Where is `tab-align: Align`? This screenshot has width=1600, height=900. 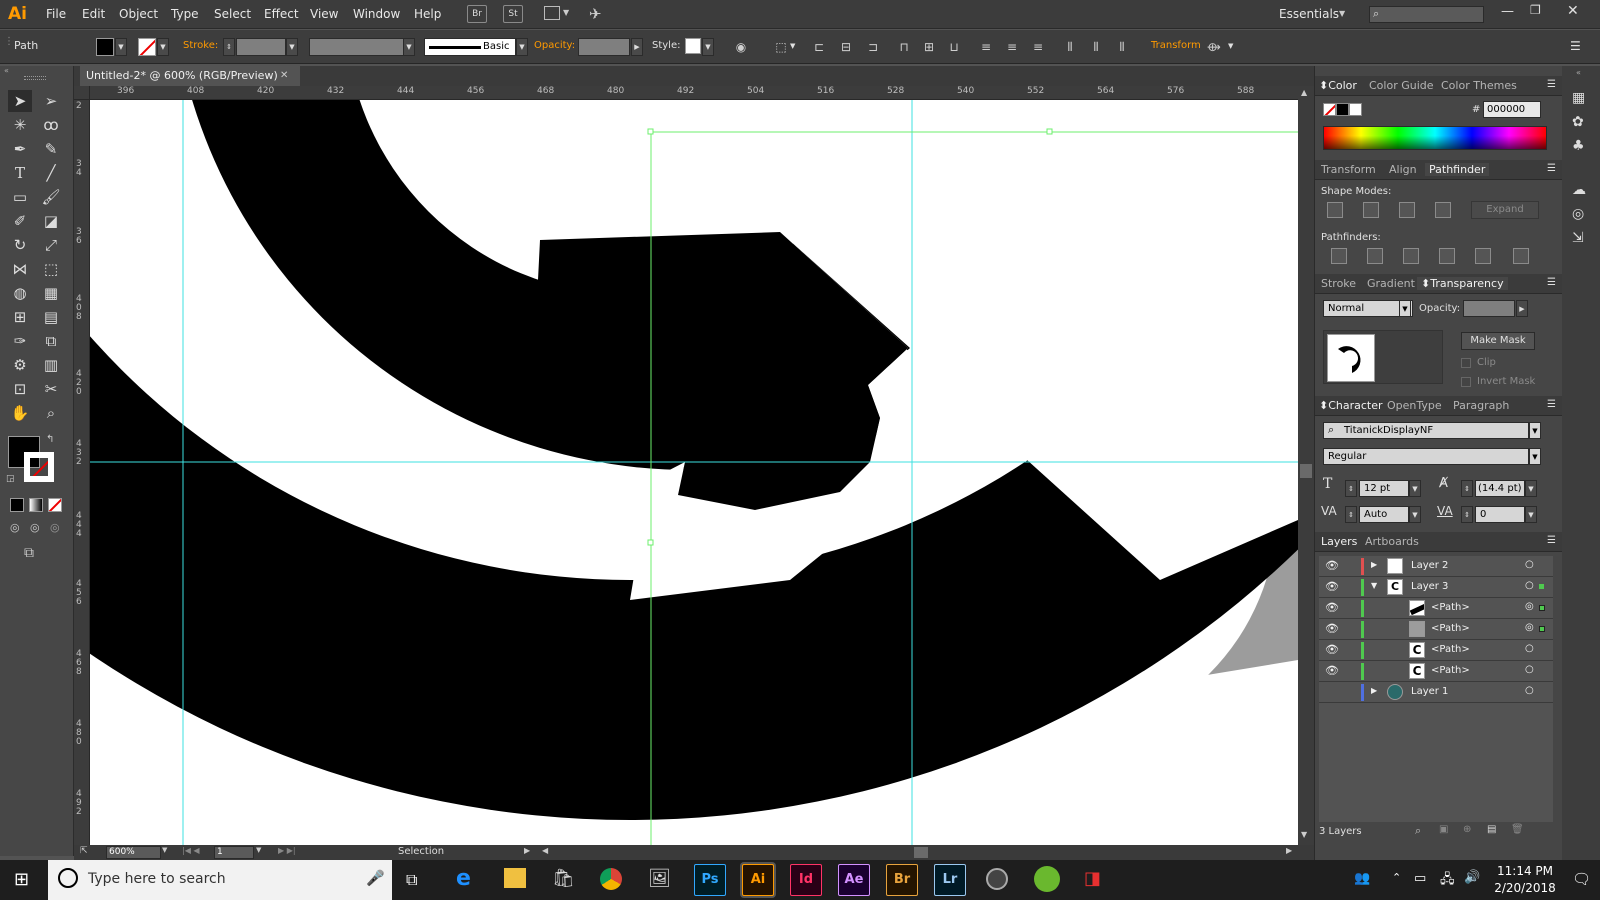 tab-align: Align is located at coordinates (1403, 169).